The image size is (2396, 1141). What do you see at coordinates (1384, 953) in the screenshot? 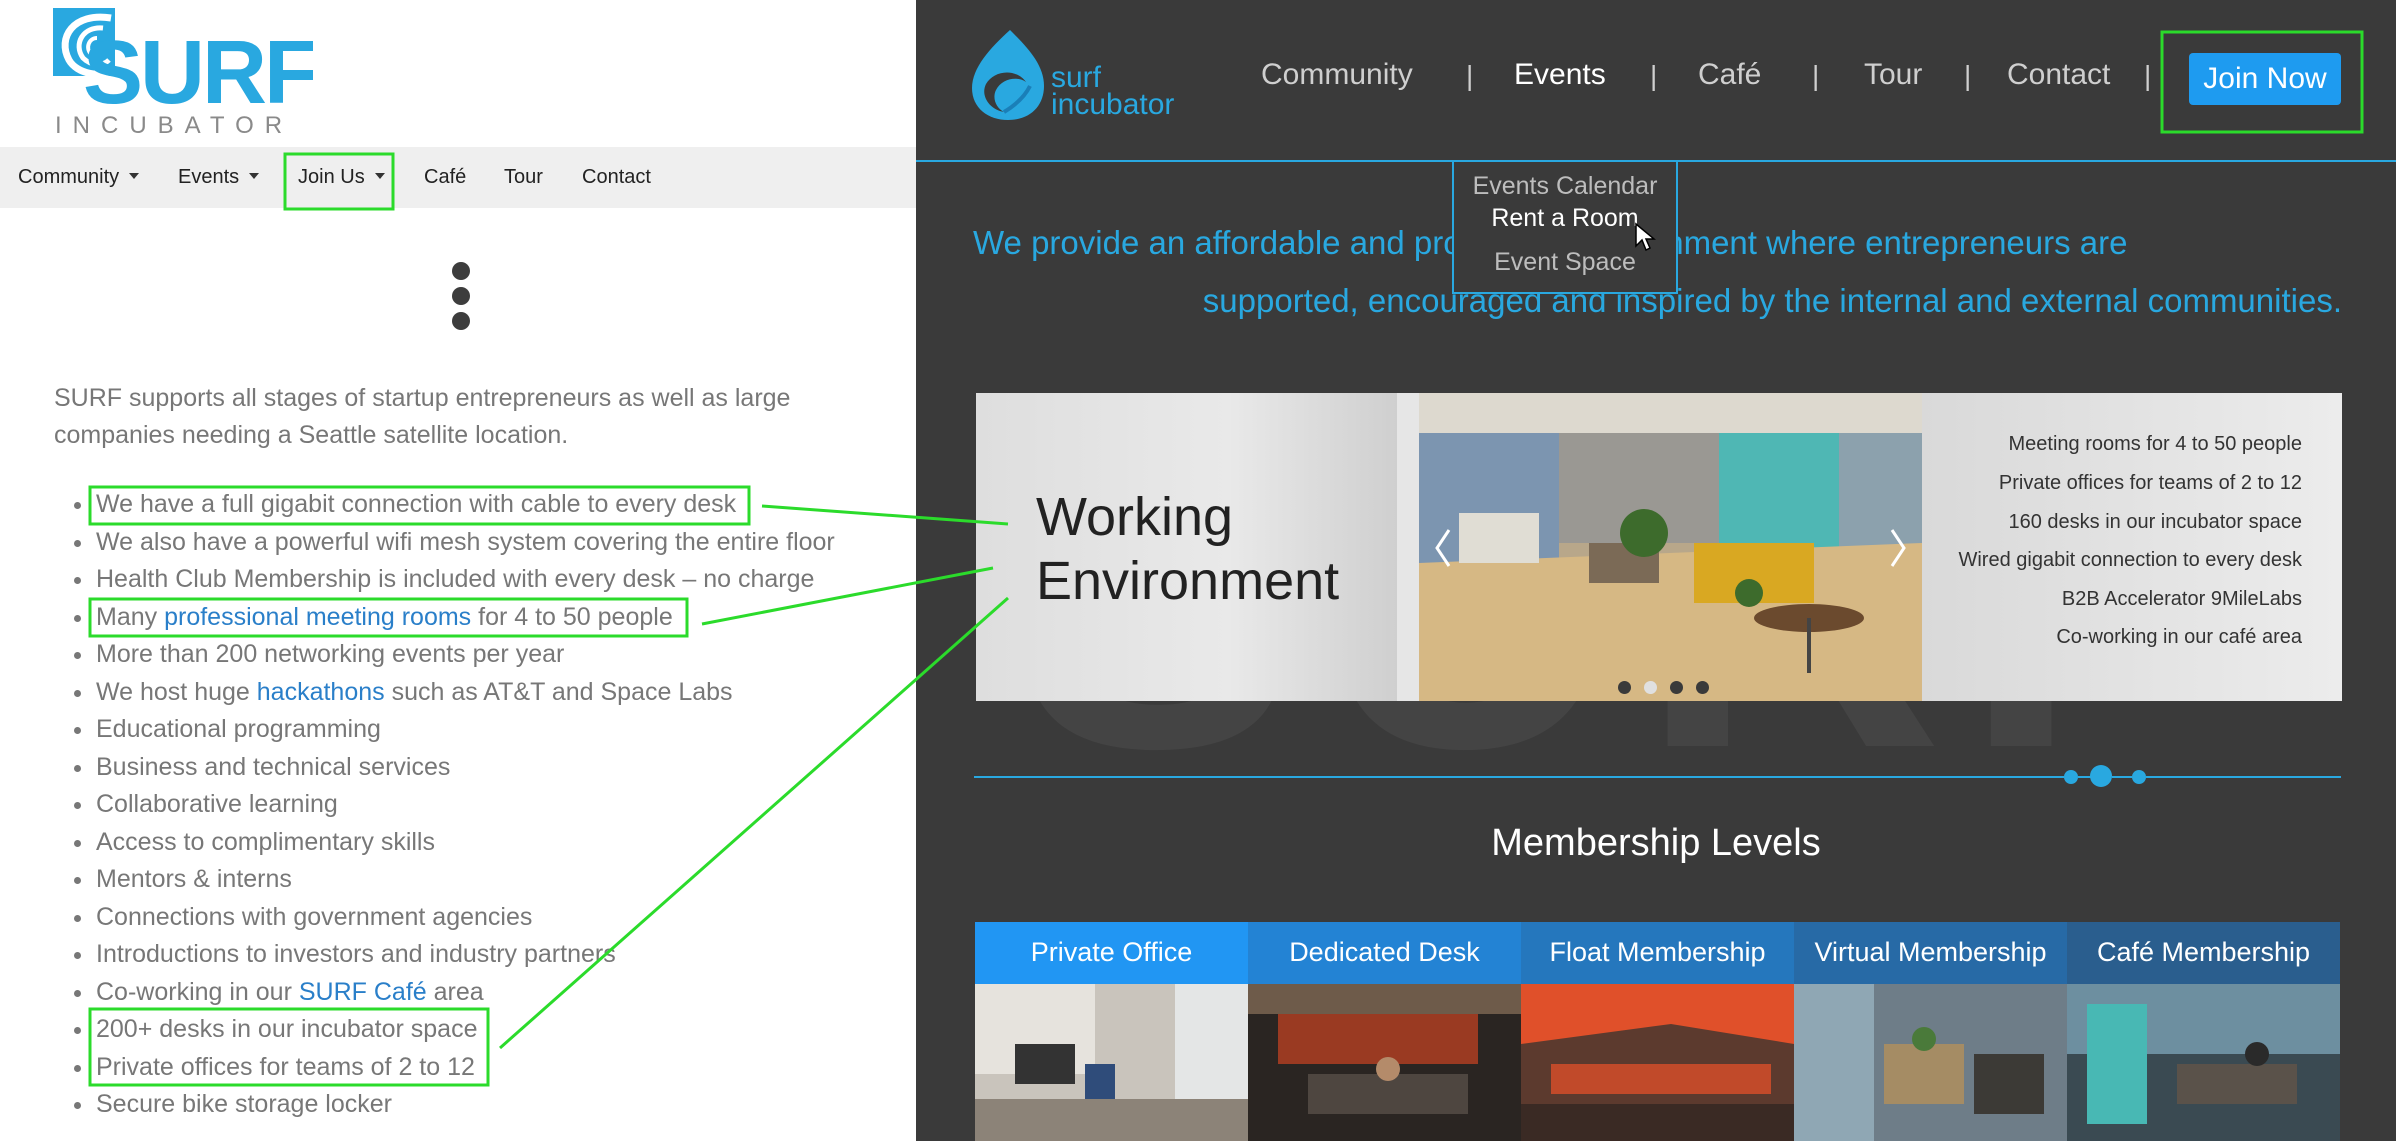
I see `membership-card-label: Dedicated Desk` at bounding box center [1384, 953].